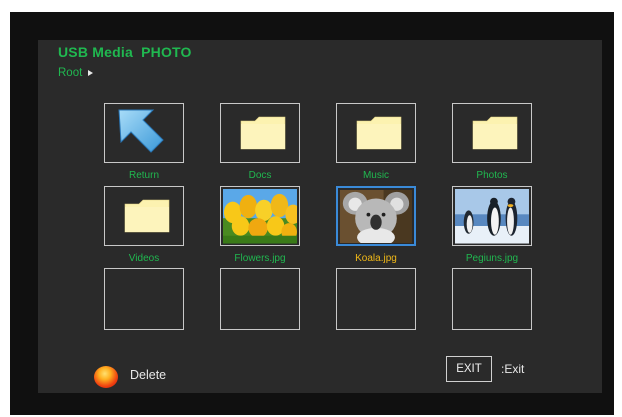  What do you see at coordinates (141, 131) in the screenshot?
I see `back-arrow-icon` at bounding box center [141, 131].